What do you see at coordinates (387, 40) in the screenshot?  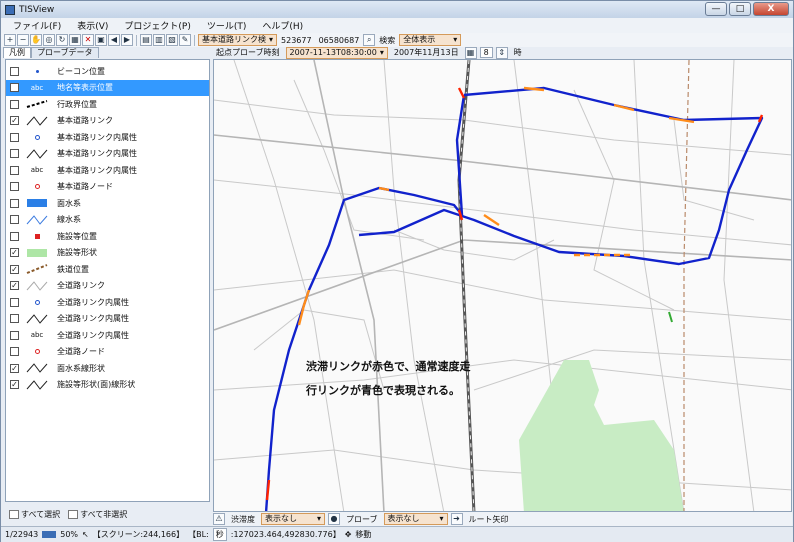 I see `search-button: 検索` at bounding box center [387, 40].